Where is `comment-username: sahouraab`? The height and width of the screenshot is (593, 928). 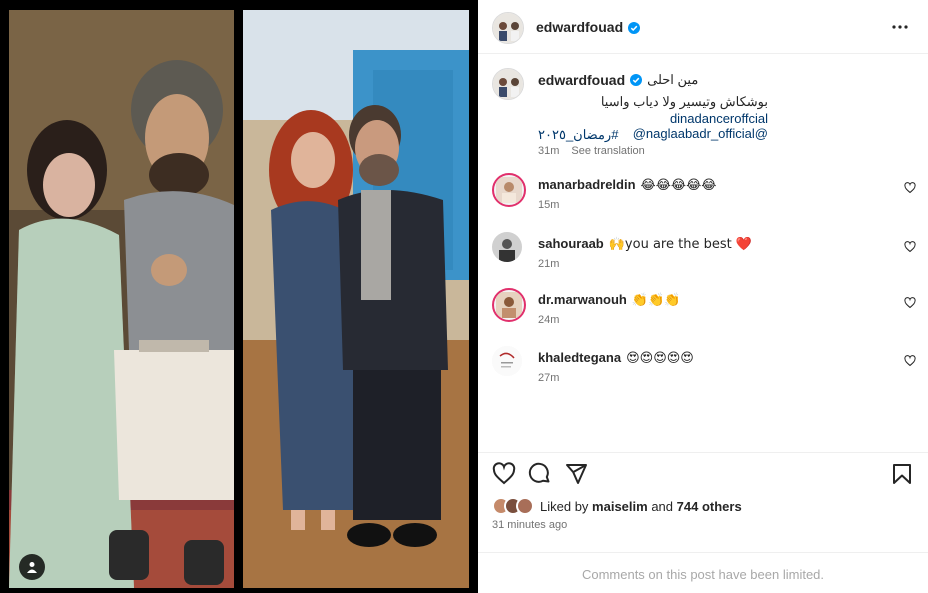
comment-username: sahouraab is located at coordinates (571, 243).